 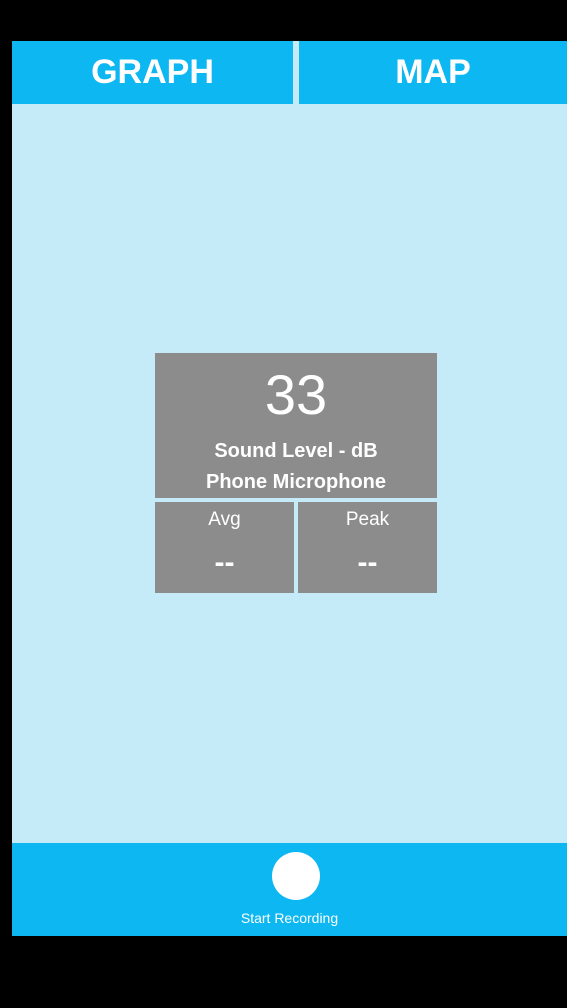 What do you see at coordinates (296, 876) in the screenshot?
I see `start-recording-button` at bounding box center [296, 876].